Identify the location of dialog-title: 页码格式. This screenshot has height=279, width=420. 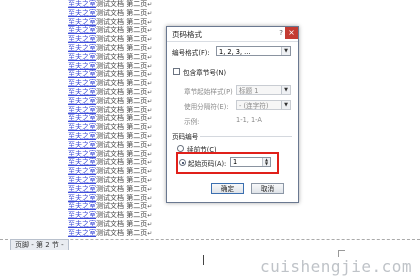
(187, 34).